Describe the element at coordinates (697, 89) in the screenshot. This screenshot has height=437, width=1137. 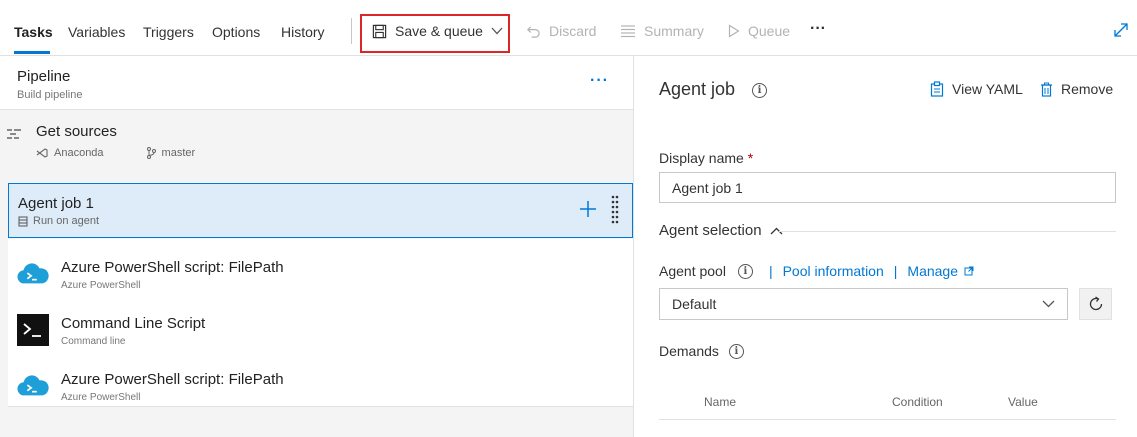
I see `detail-title: Agent job` at that location.